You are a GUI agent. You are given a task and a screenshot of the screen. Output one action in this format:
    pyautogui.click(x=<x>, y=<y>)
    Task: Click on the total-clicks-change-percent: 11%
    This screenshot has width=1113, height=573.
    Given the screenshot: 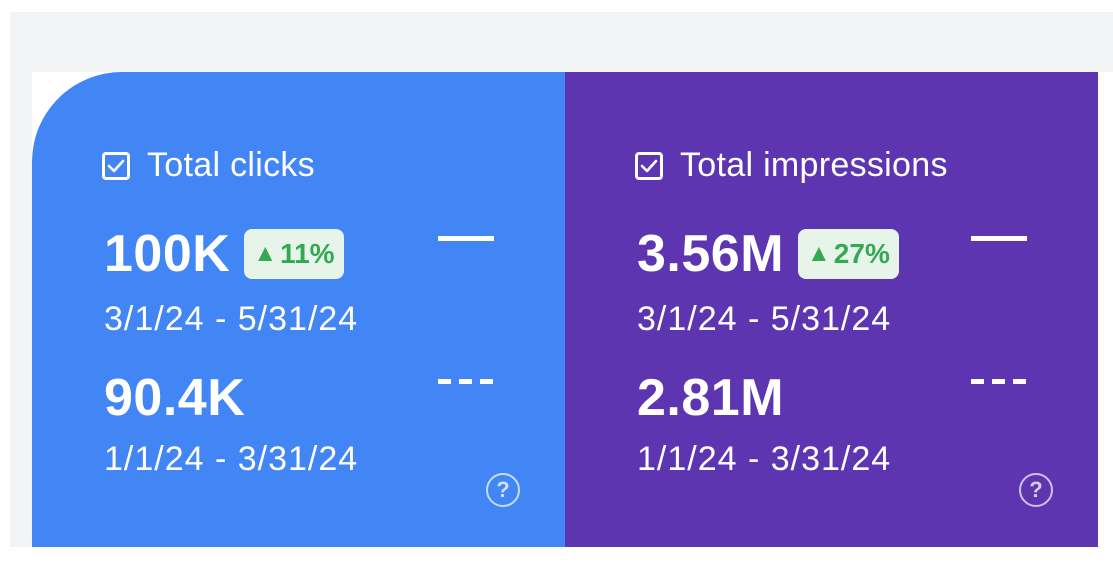 What is the action you would take?
    pyautogui.click(x=307, y=253)
    